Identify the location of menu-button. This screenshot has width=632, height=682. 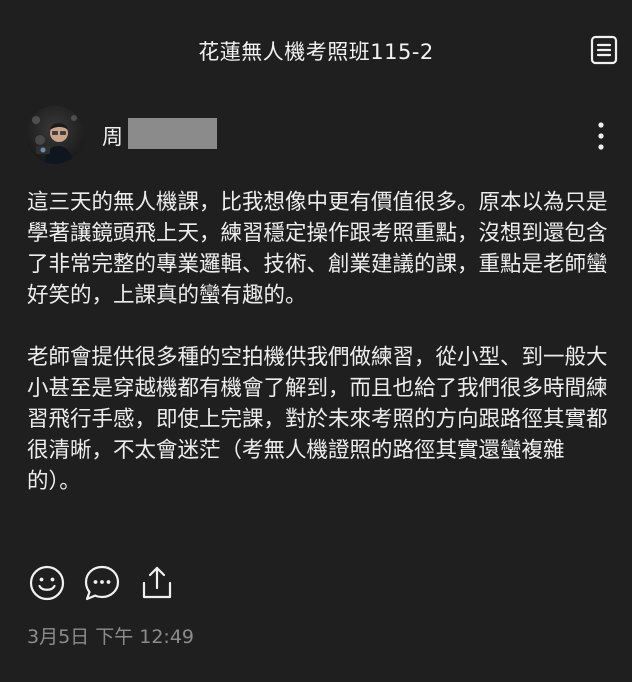
(604, 50).